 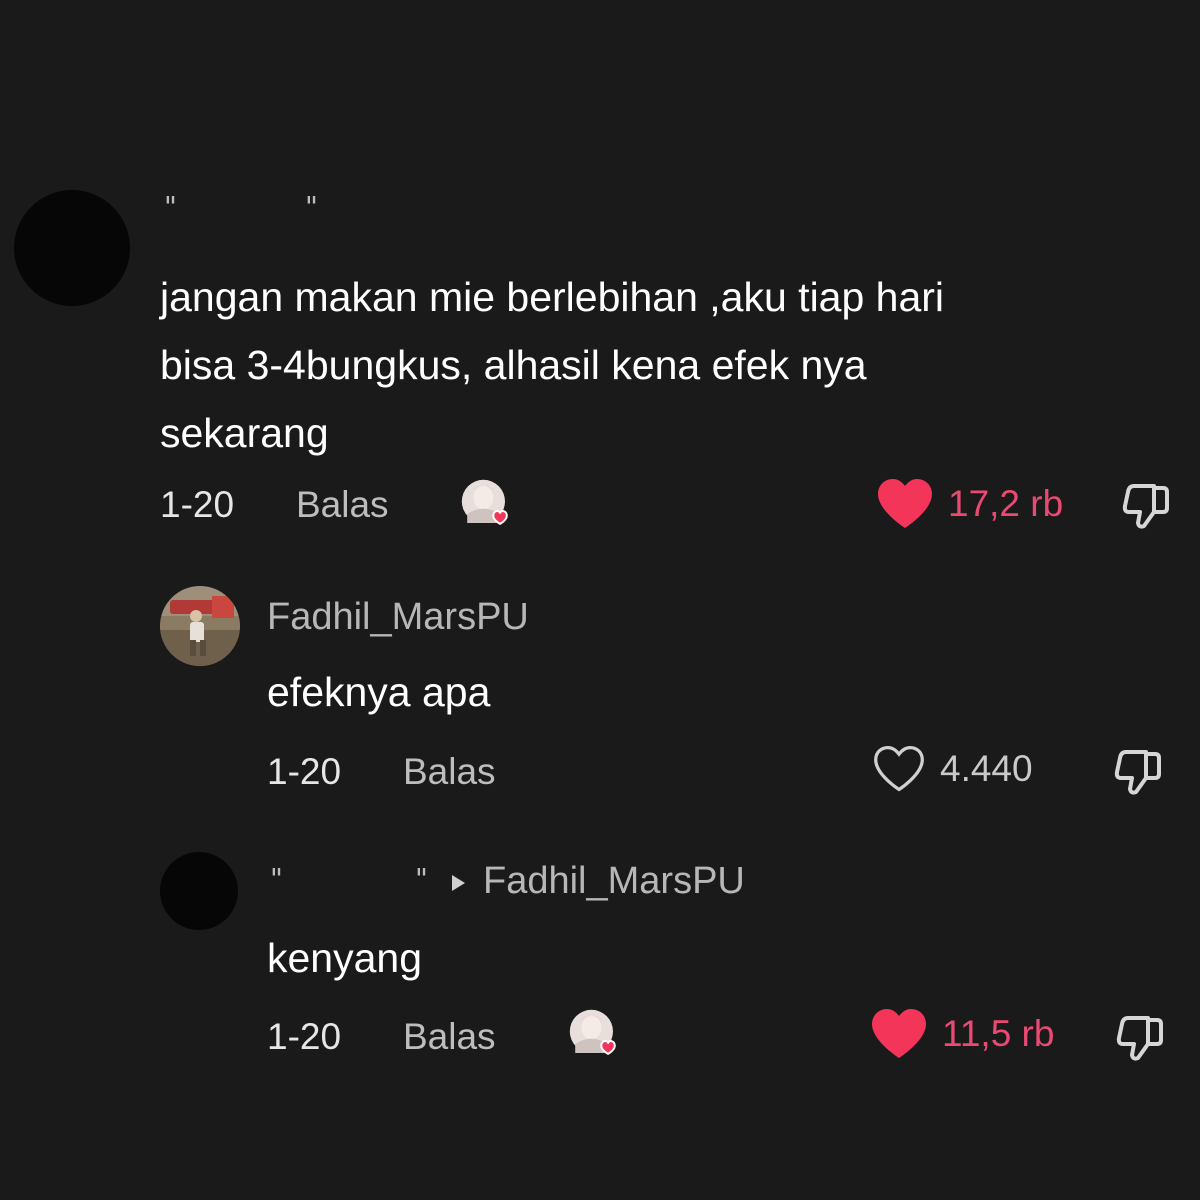 I want to click on comment-text: efeknya apa, so click(x=379, y=692).